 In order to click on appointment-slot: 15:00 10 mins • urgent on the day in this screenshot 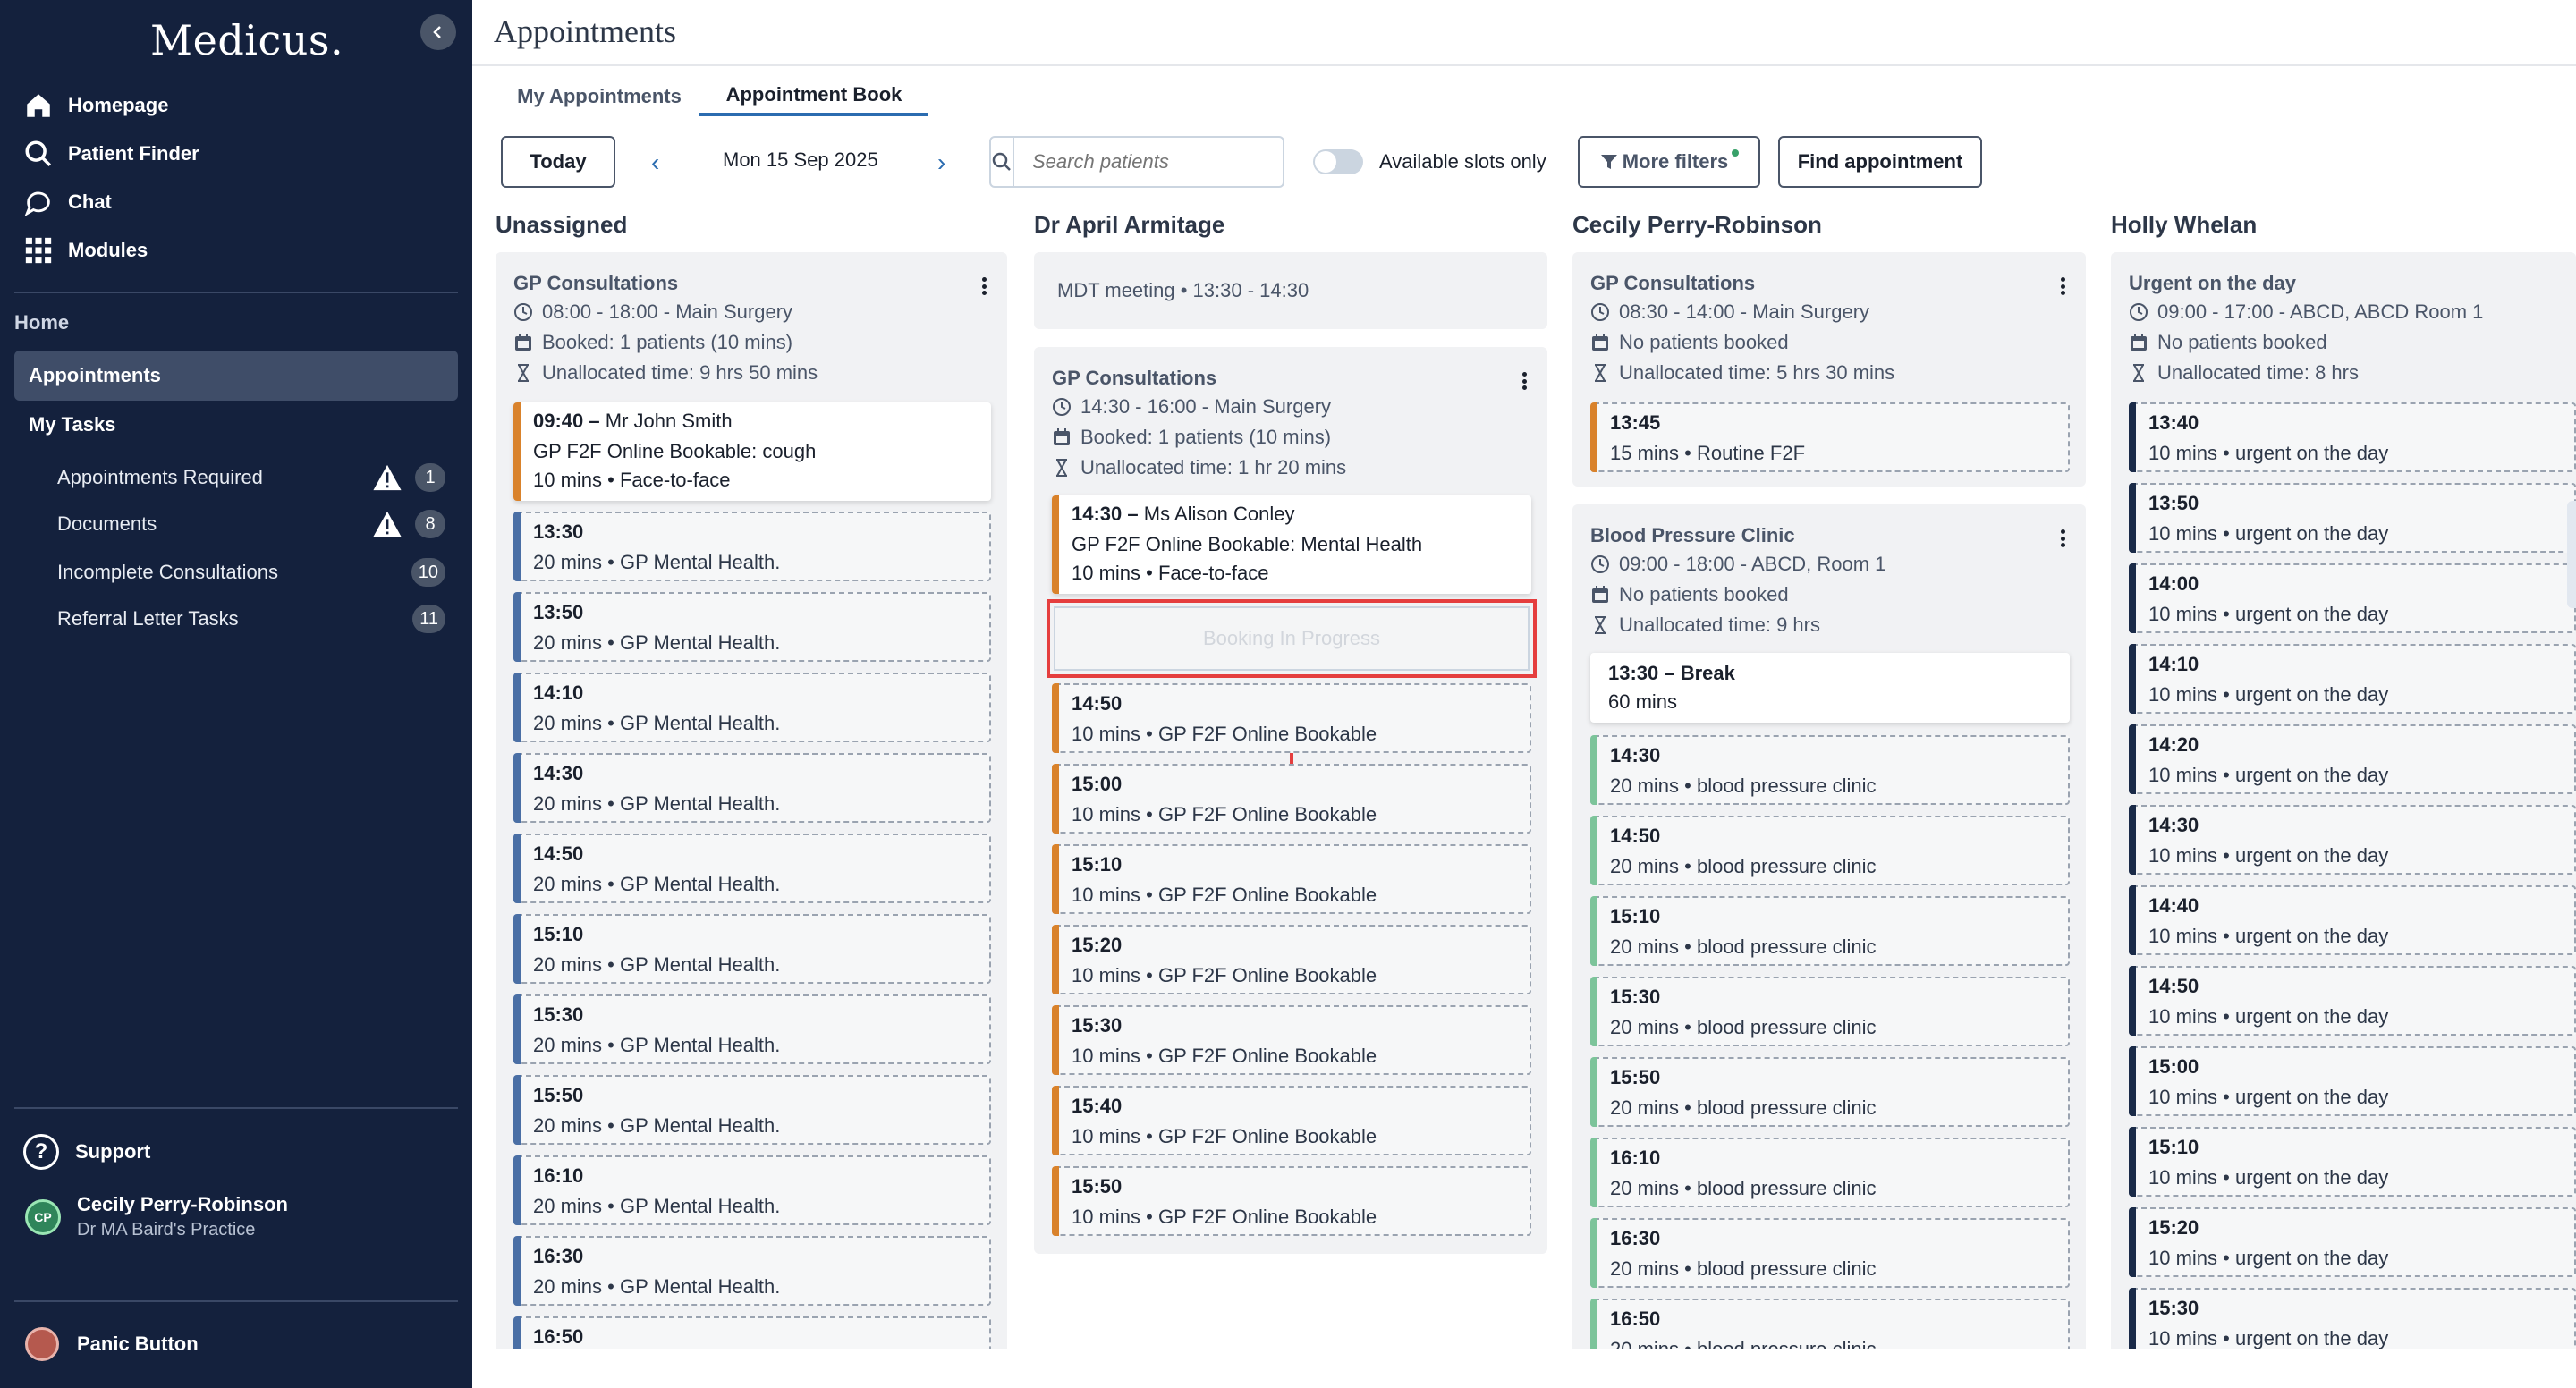, I will do `click(2352, 1081)`.